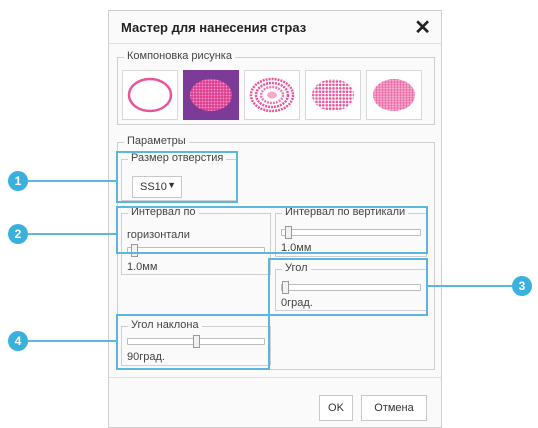 This screenshot has width=538, height=428. I want to click on filled-grid-ellipse-icon, so click(211, 95).